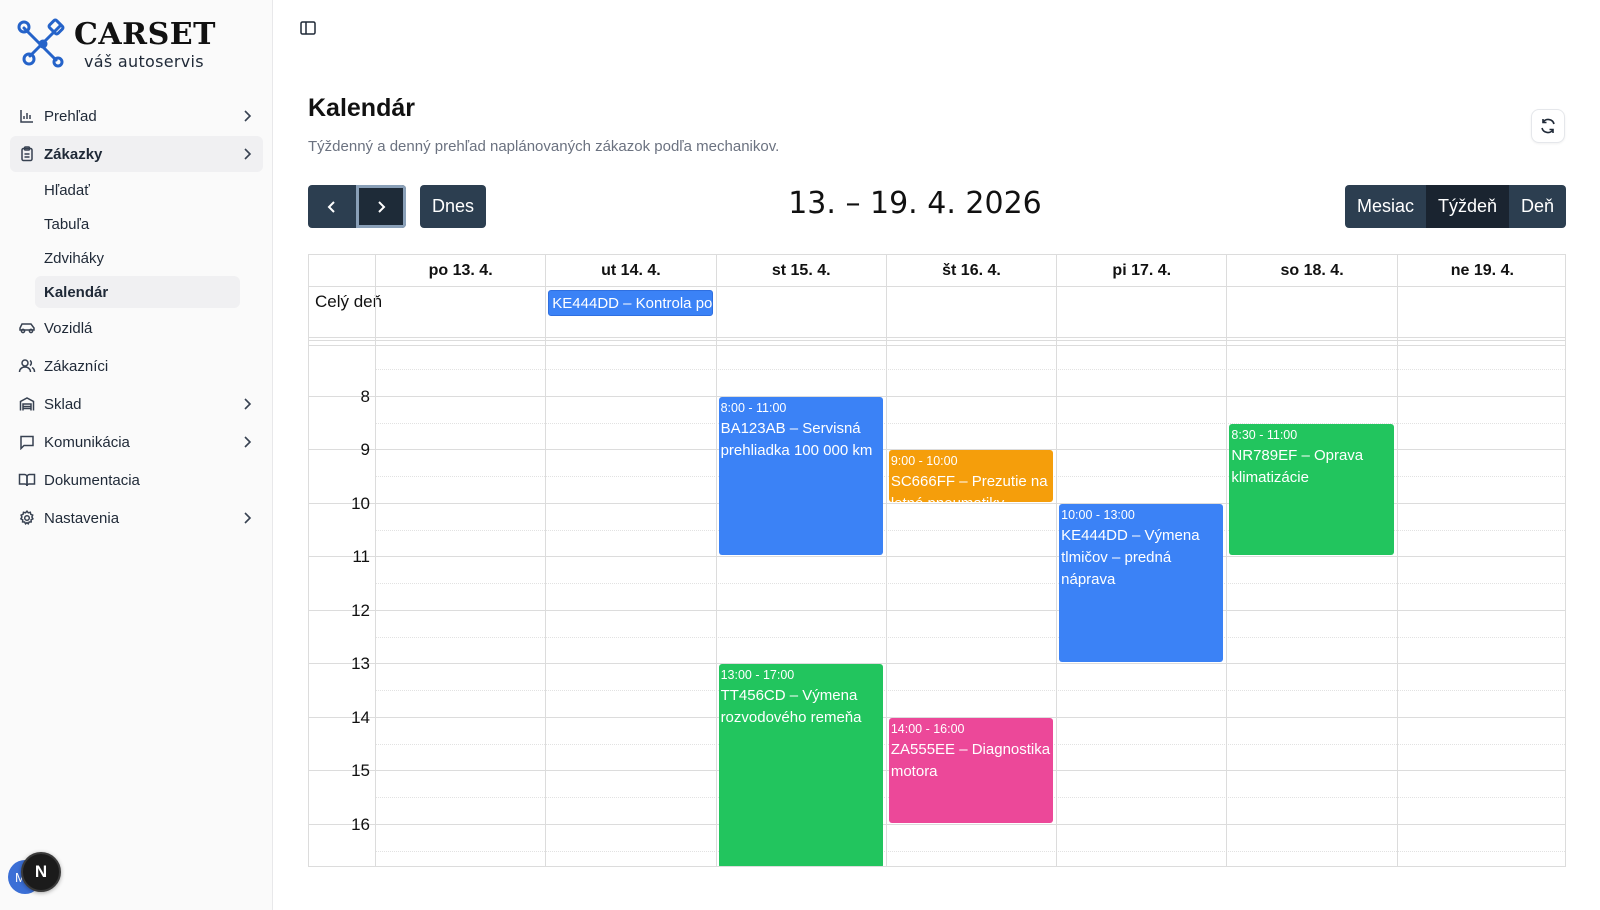 The image size is (1600, 910). Describe the element at coordinates (753, 407) in the screenshot. I see `event-time: 8:00 - 11:00` at that location.